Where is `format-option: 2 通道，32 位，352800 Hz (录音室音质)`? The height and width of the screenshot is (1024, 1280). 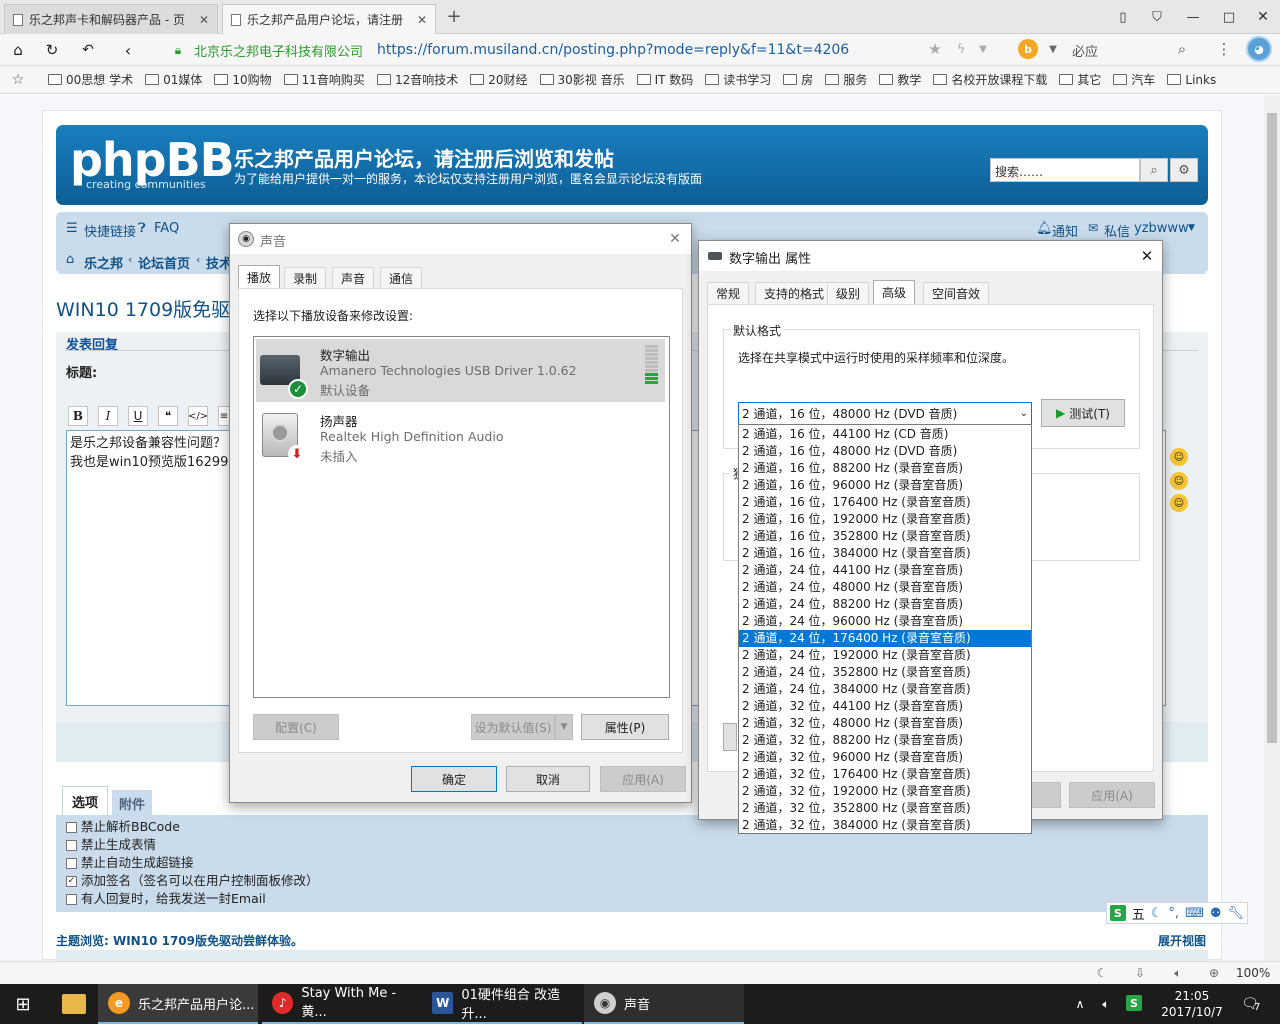
format-option: 2 通道，32 位，352800 Hz (录音室音质) is located at coordinates (885, 808).